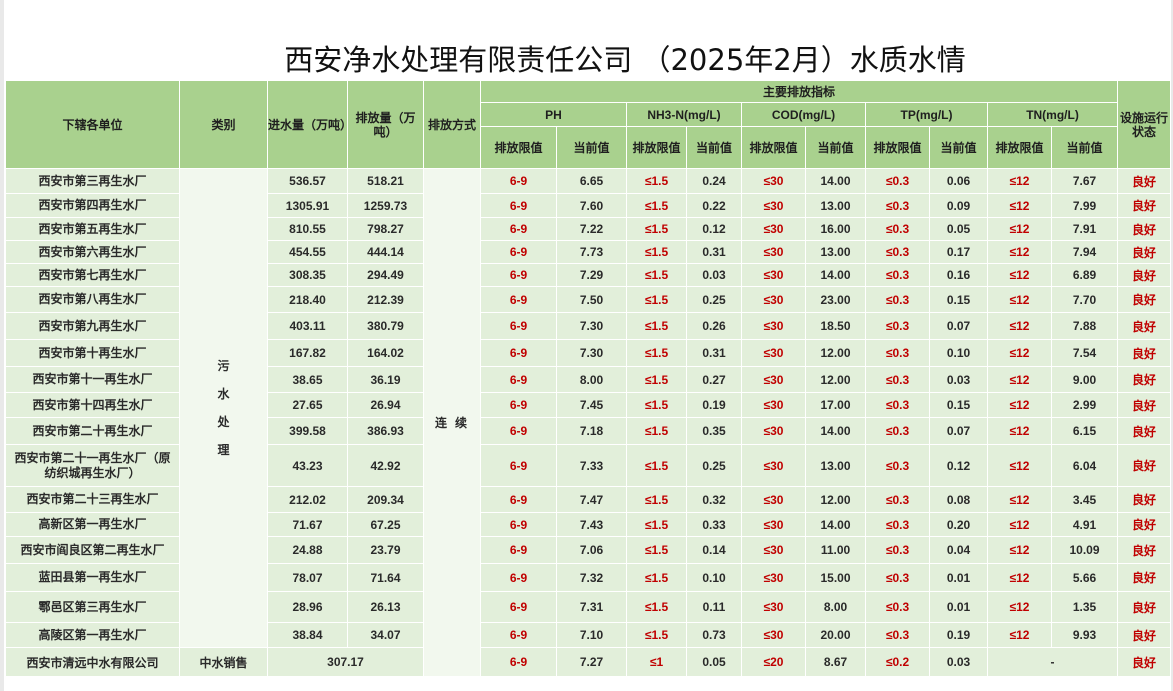 Image resolution: width=1173 pixels, height=691 pixels. What do you see at coordinates (835, 379) in the screenshot?
I see `cod-cell: 12.00` at bounding box center [835, 379].